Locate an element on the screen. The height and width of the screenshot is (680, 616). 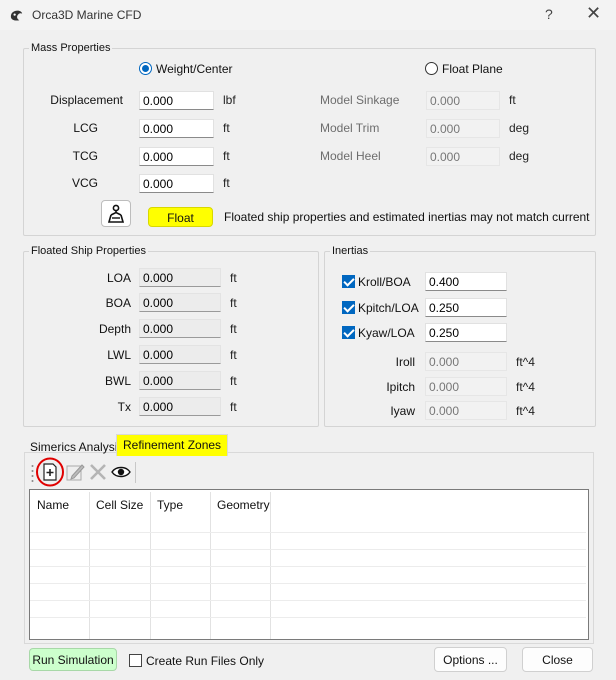
floated-ship-properties-legend: Floated Ship Properties is located at coordinates (88, 251).